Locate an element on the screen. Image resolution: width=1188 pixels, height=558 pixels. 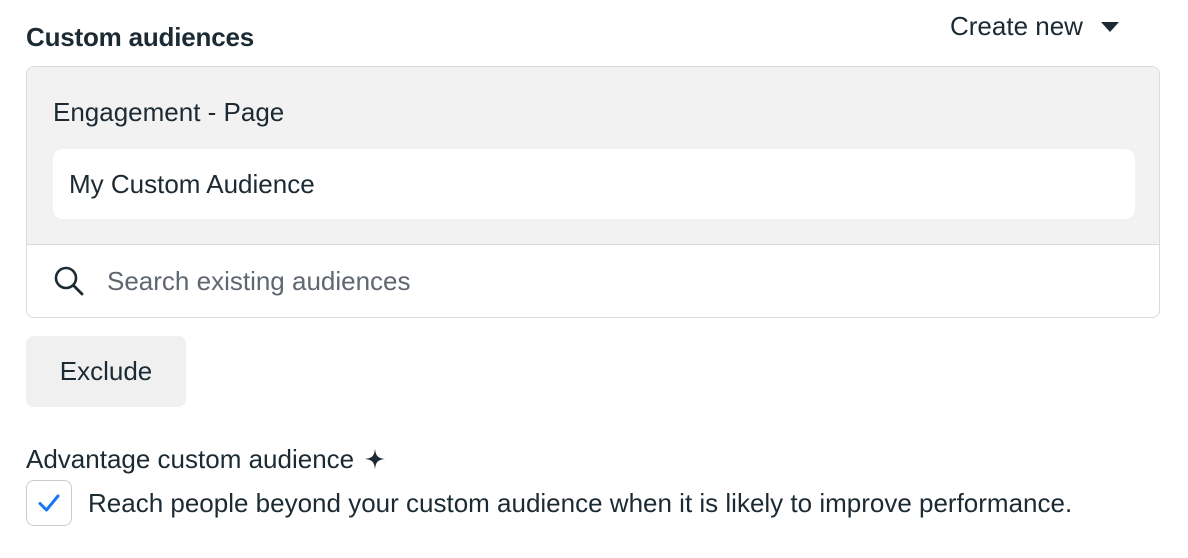
audience-group-label: Engagement - Page is located at coordinates (169, 112).